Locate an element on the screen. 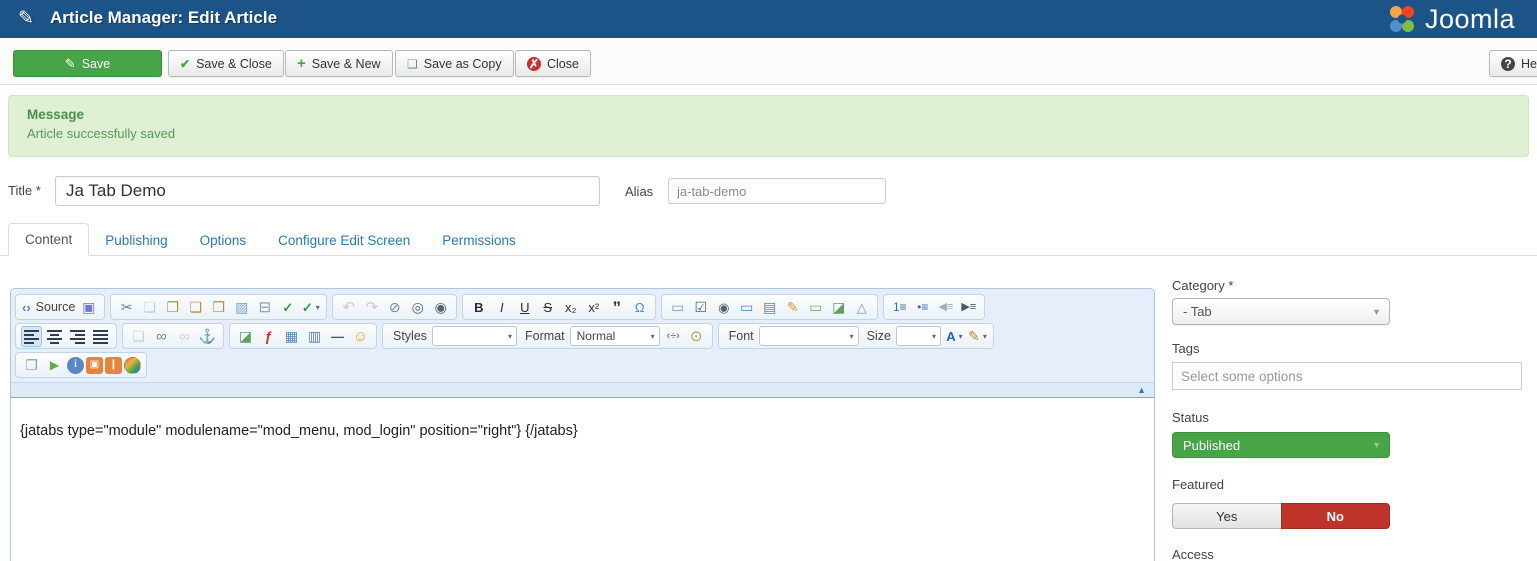  table-icon: ▦ is located at coordinates (291, 336).